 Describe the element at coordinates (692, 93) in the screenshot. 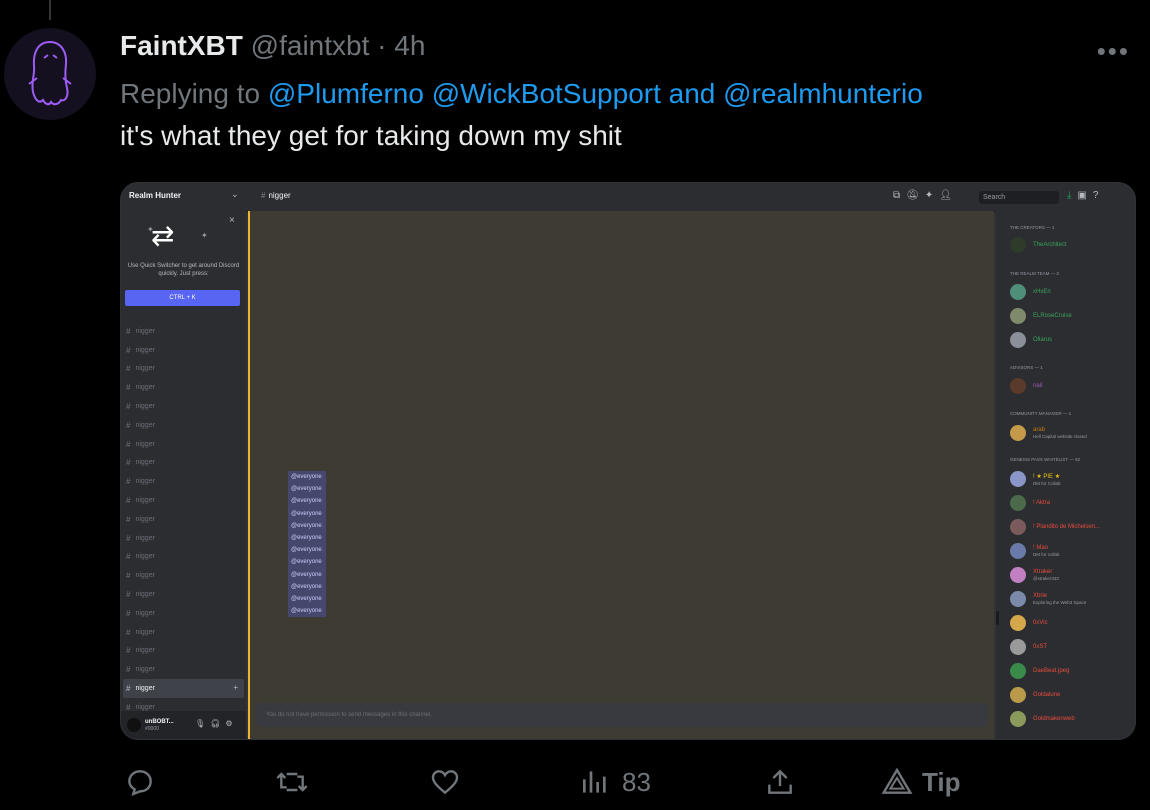

I see `mention-conjunction: and` at that location.